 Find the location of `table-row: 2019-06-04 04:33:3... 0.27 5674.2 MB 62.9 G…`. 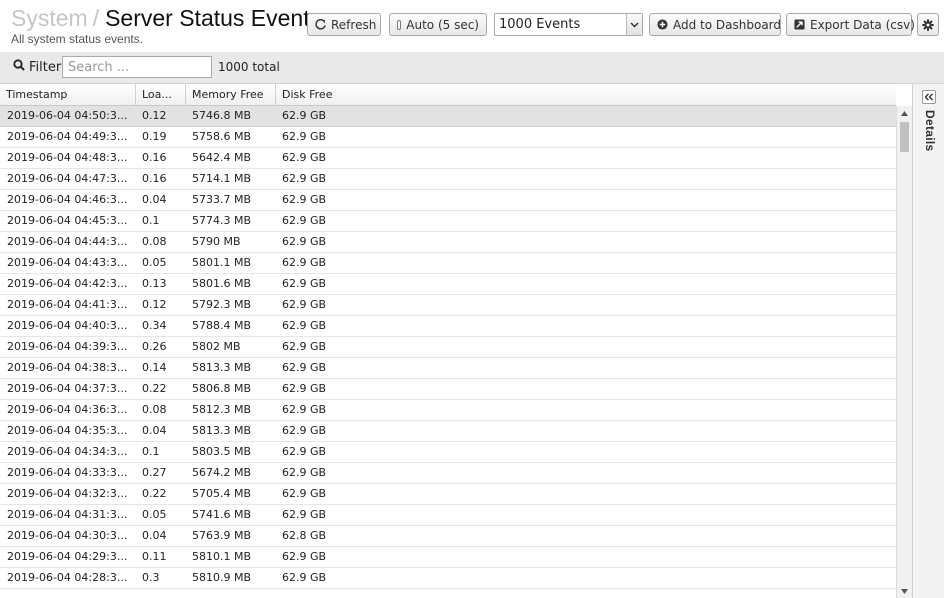

table-row: 2019-06-04 04:33:3... 0.27 5674.2 MB 62.9 G… is located at coordinates (448, 473).